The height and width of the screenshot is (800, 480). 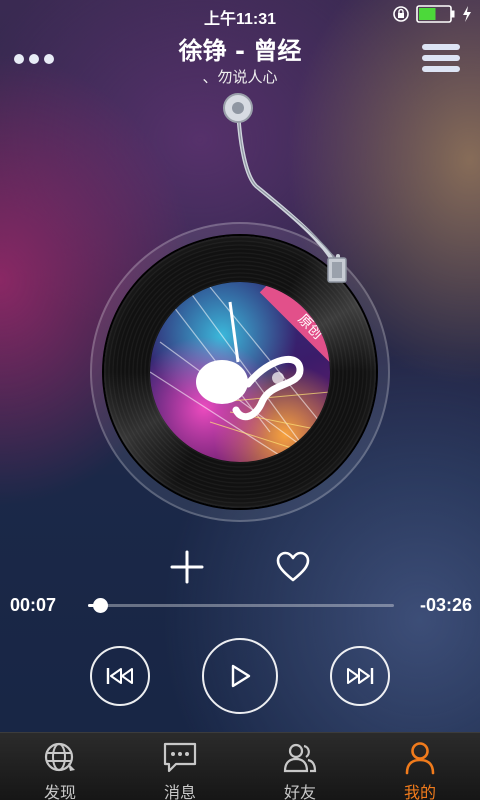 I want to click on like-heart-button, so click(x=293, y=567).